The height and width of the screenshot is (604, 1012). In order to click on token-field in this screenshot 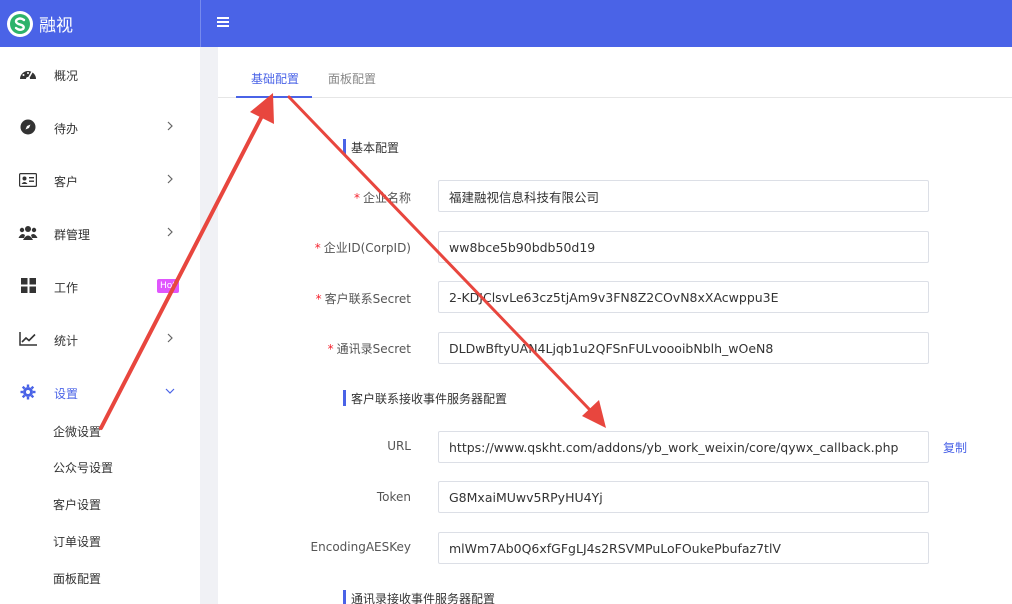, I will do `click(683, 497)`.